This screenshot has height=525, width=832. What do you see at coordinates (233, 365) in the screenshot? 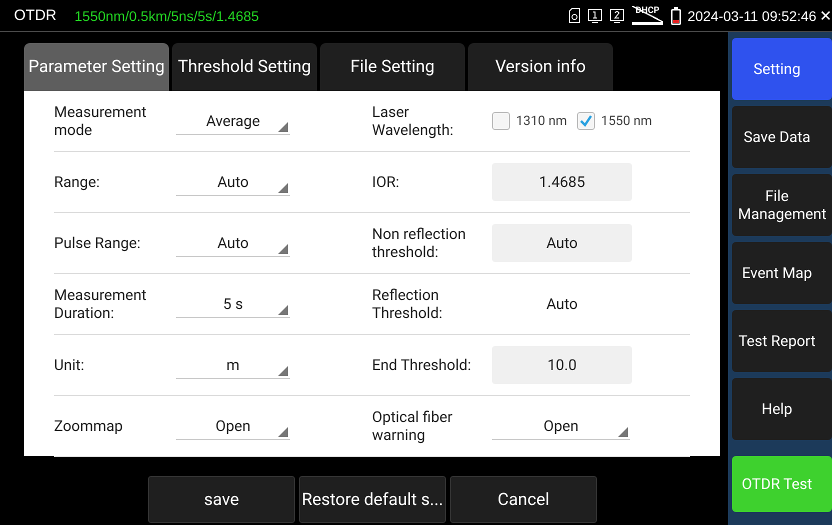
I see `dropdown: m` at bounding box center [233, 365].